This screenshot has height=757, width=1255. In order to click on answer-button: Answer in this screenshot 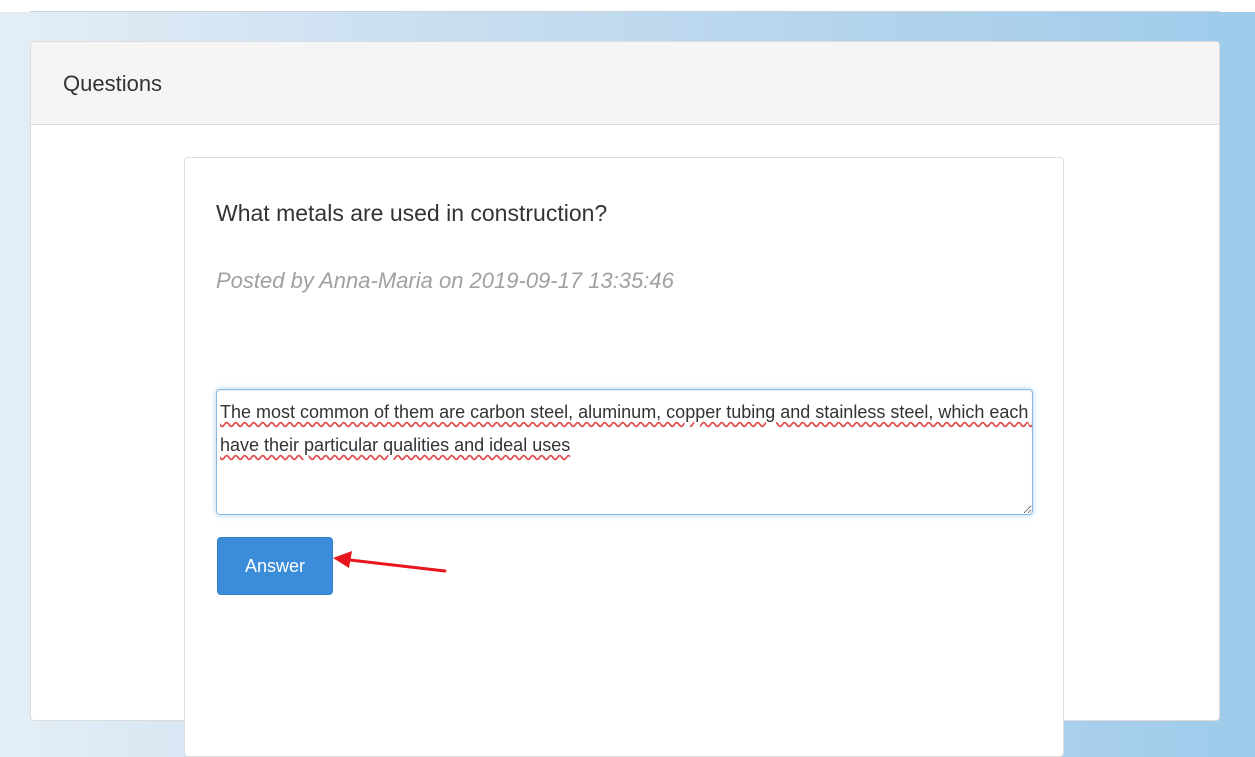, I will do `click(275, 566)`.